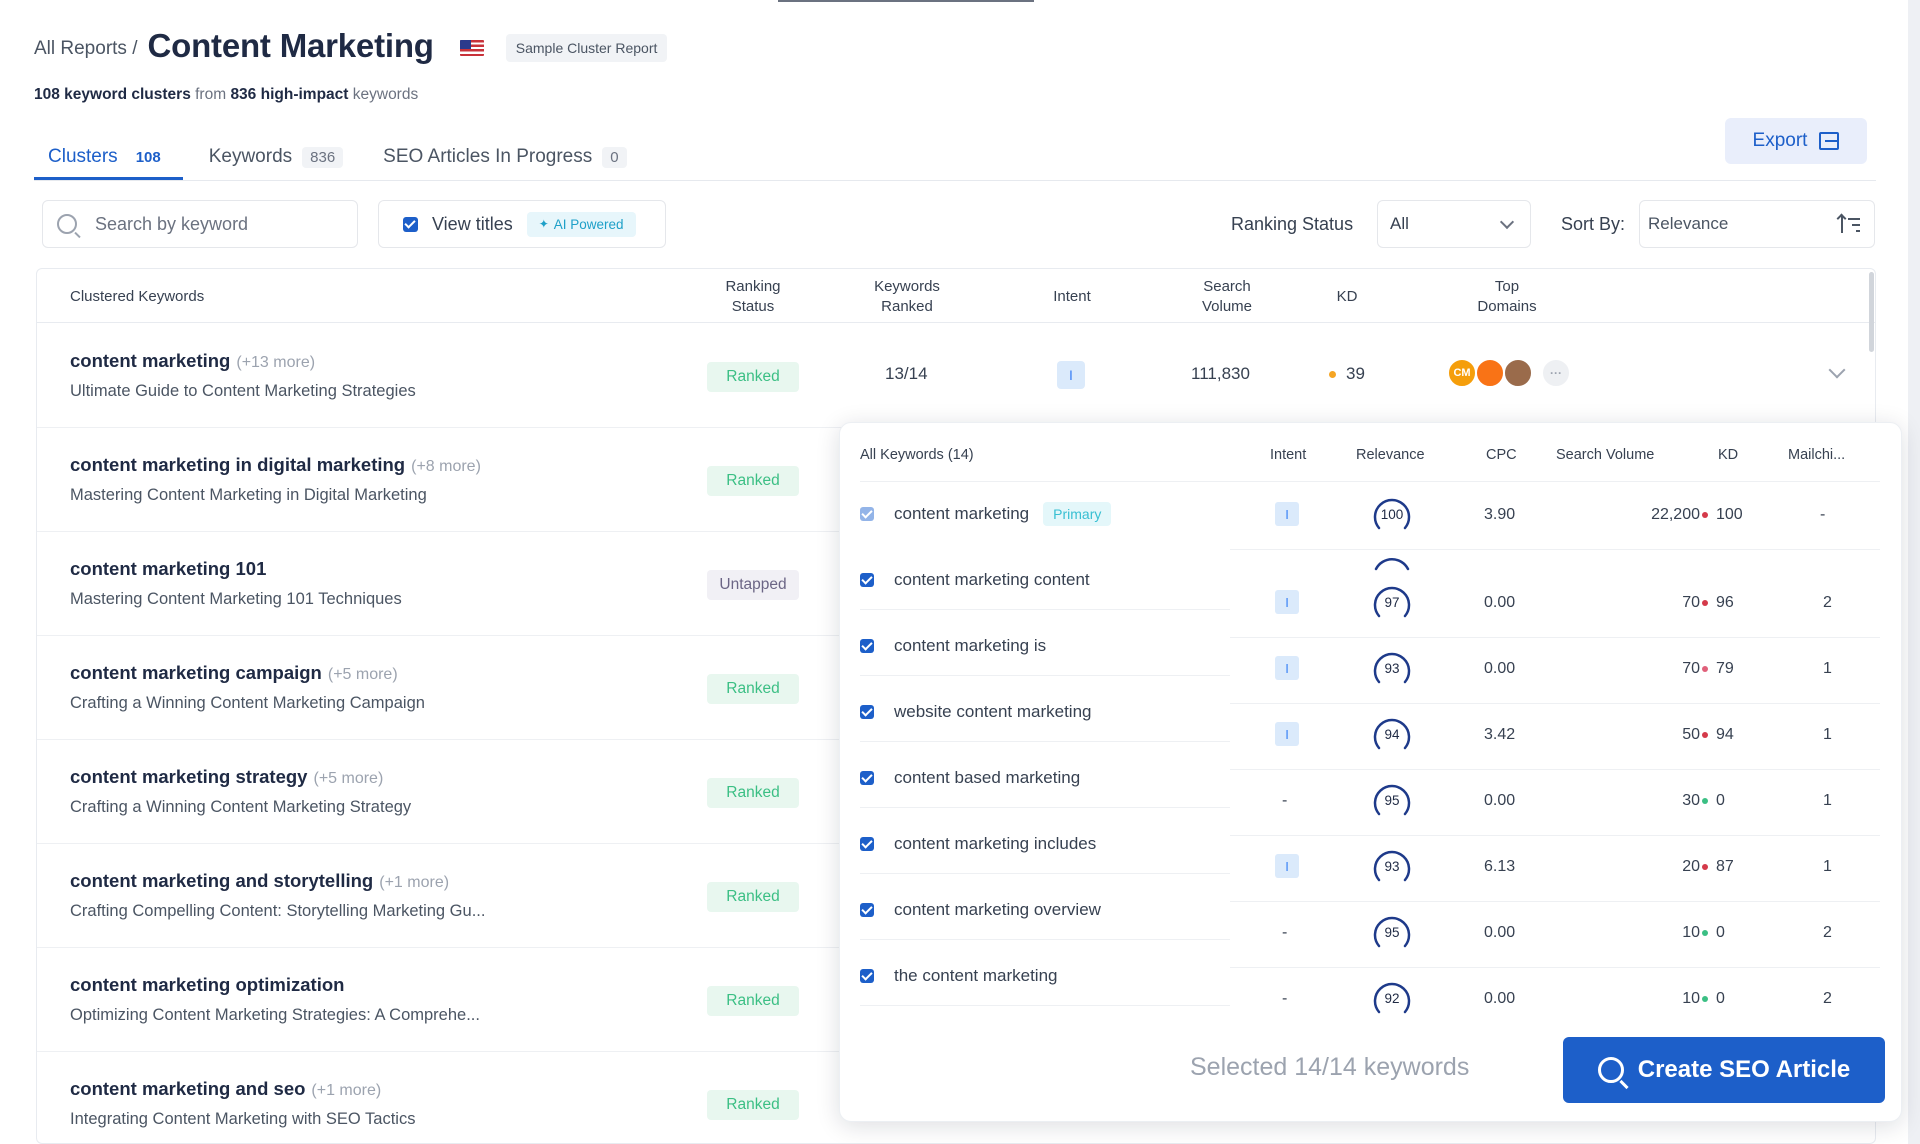 The height and width of the screenshot is (1144, 1920). Describe the element at coordinates (753, 306) in the screenshot. I see `header-line: Status` at that location.